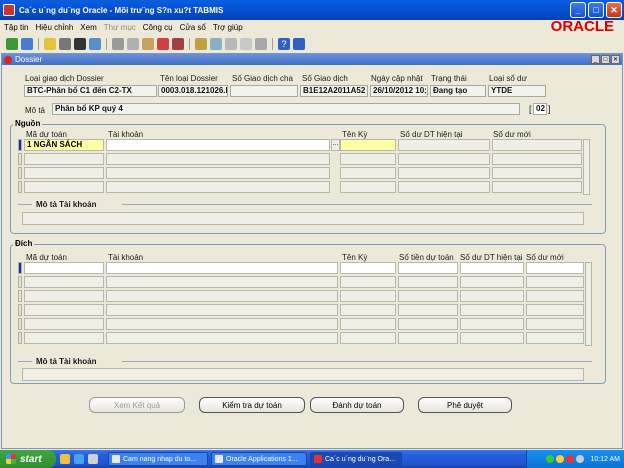 This screenshot has height=468, width=624. I want to click on field-so-gd-cha, so click(264, 91).